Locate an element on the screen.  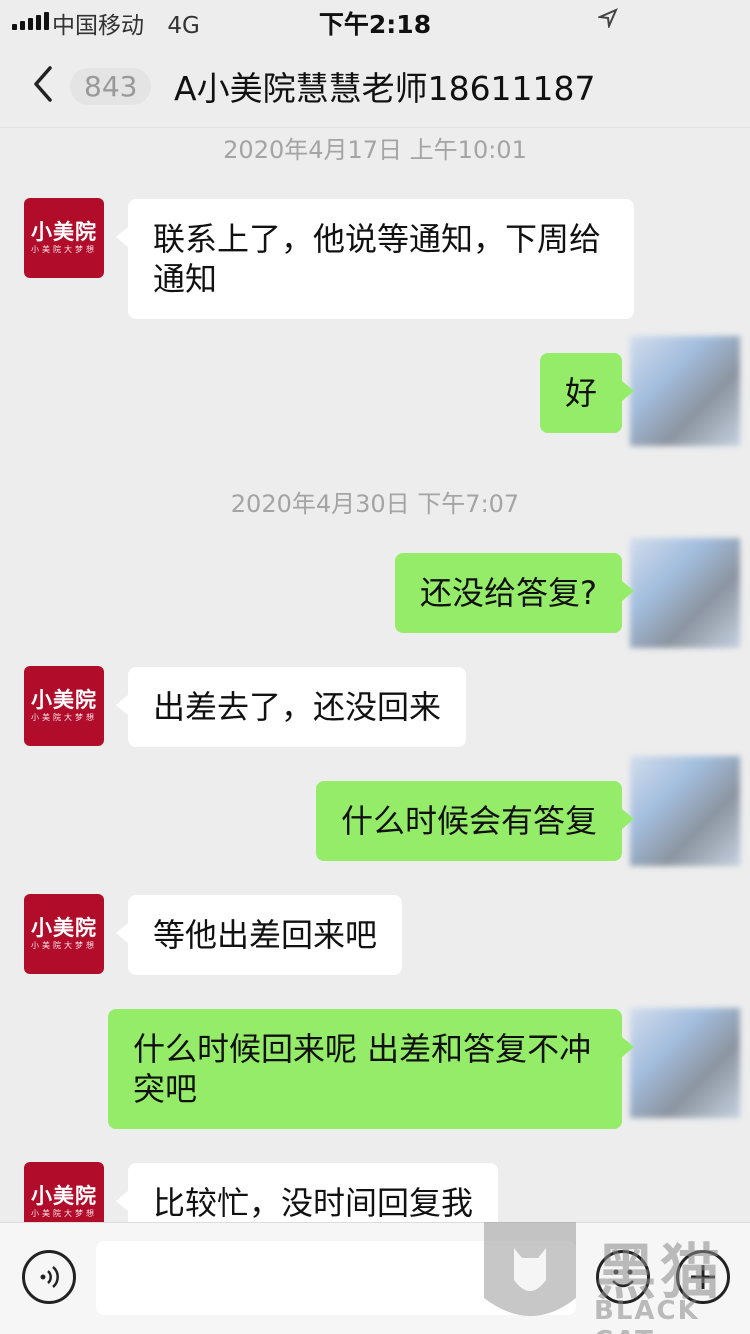
back-chevron-icon is located at coordinates (44, 84).